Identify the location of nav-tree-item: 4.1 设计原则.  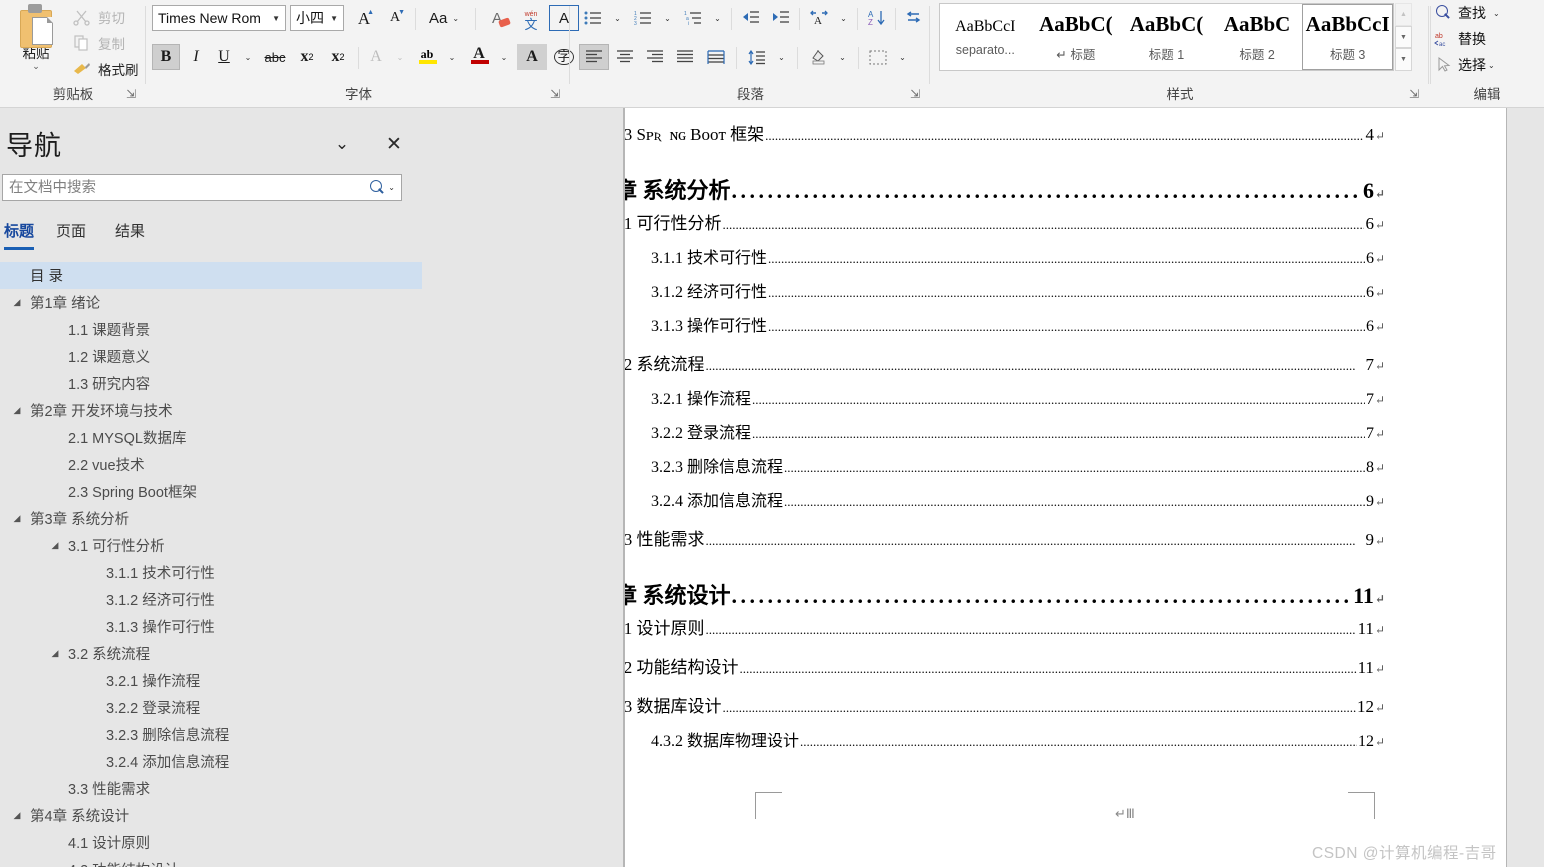
(211, 842).